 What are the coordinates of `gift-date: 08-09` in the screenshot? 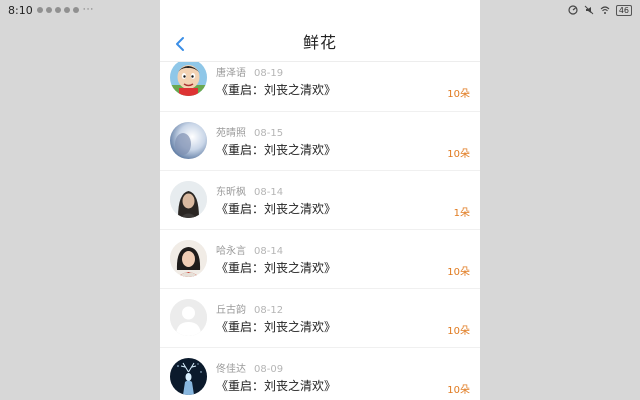 It's located at (269, 369).